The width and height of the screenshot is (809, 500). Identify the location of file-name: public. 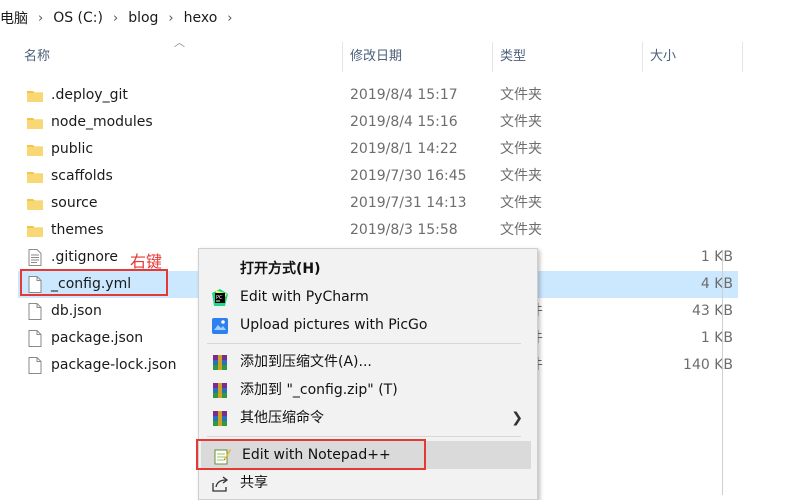
(72, 149).